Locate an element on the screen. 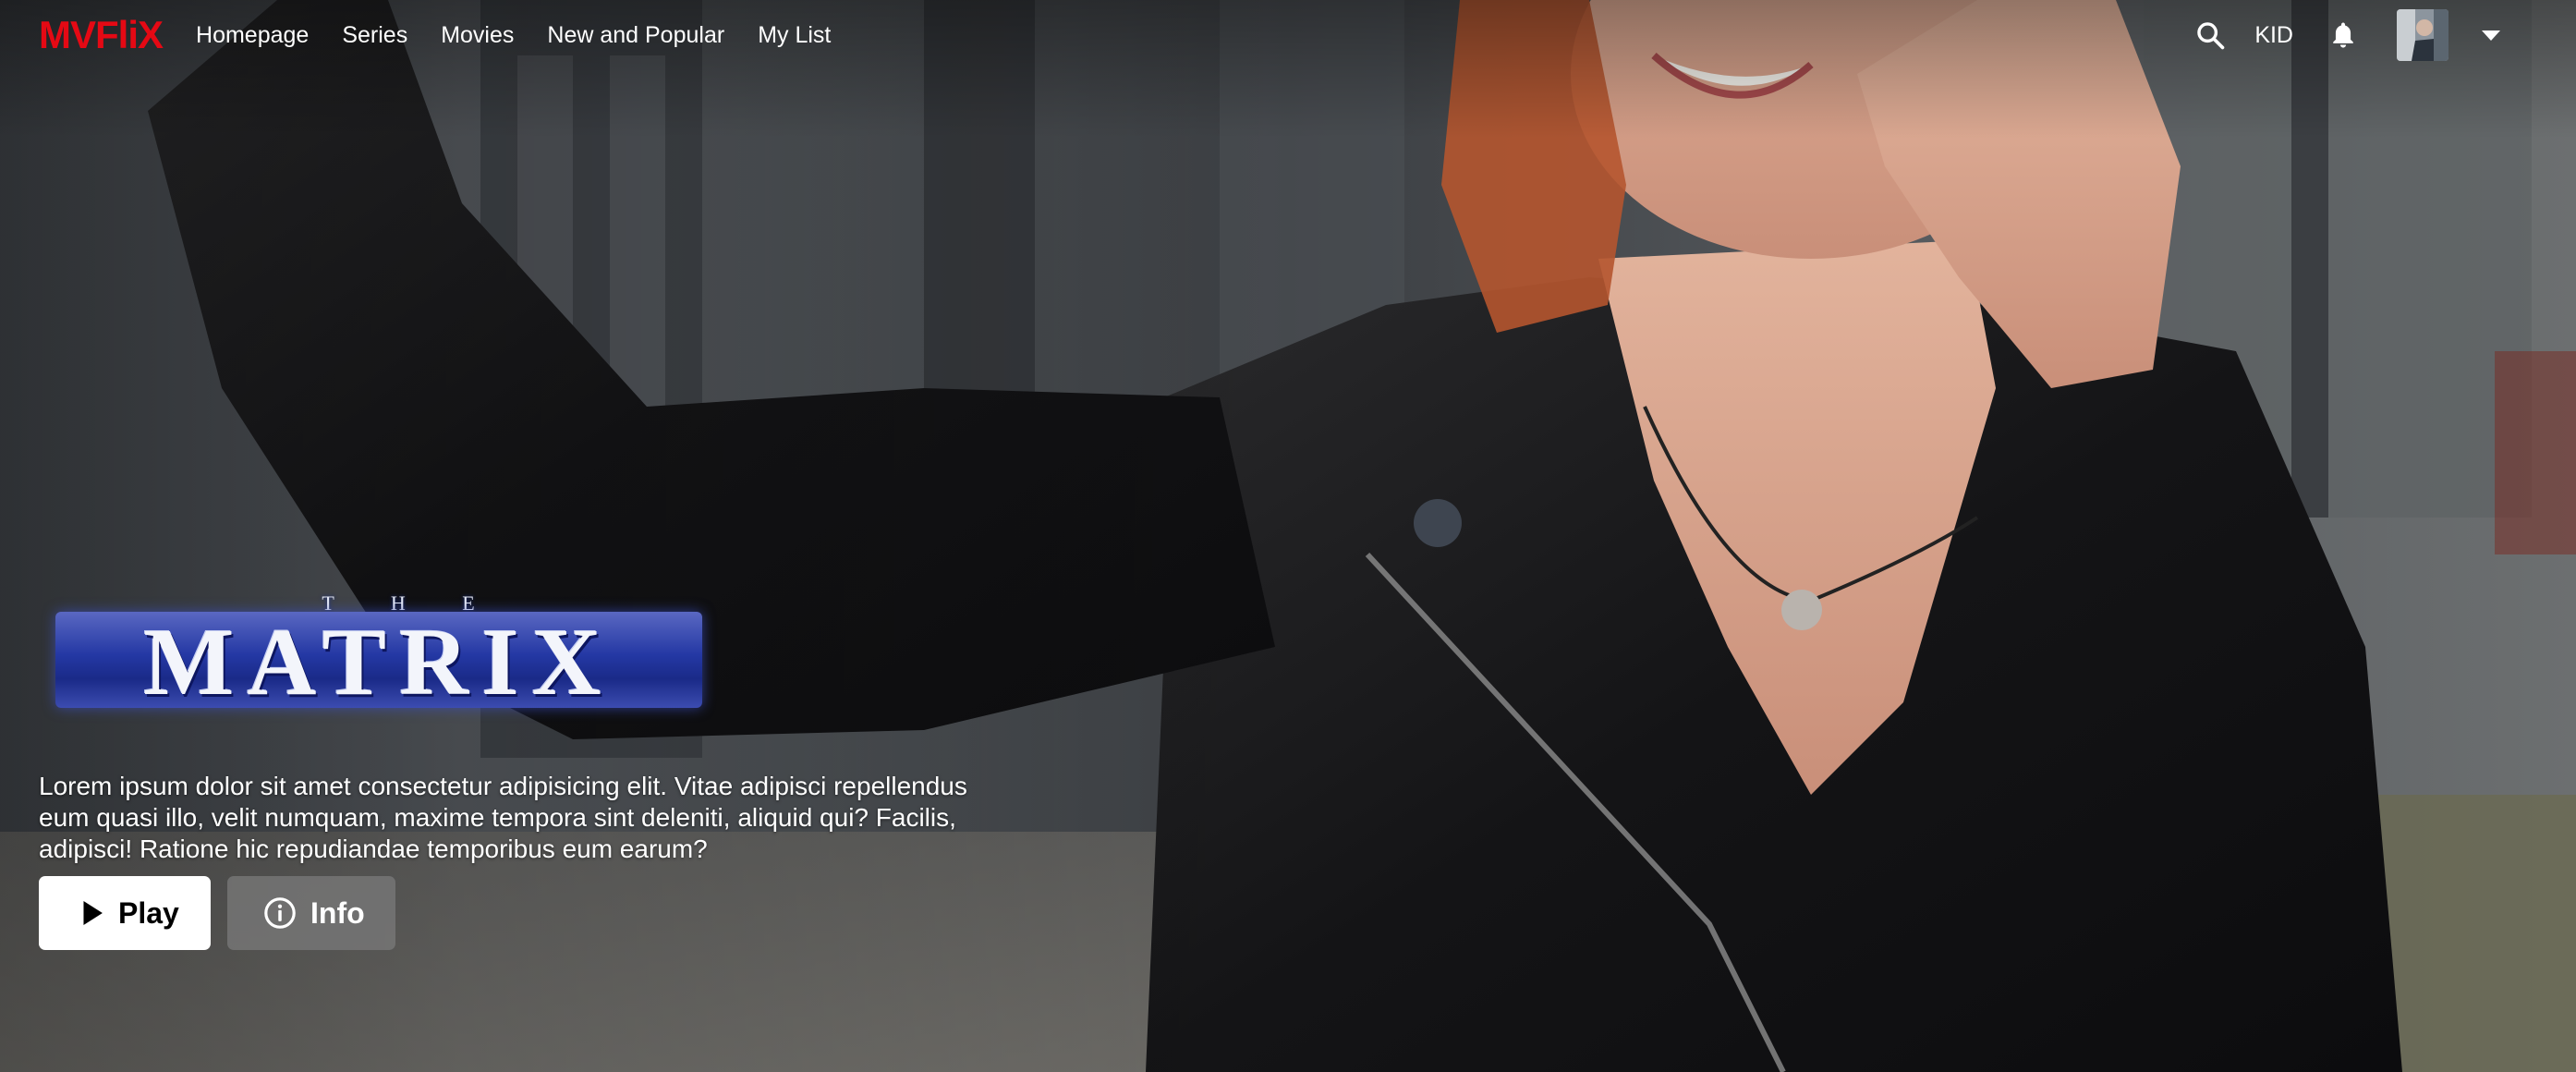 This screenshot has height=1072, width=2576. info-button: Info is located at coordinates (311, 913).